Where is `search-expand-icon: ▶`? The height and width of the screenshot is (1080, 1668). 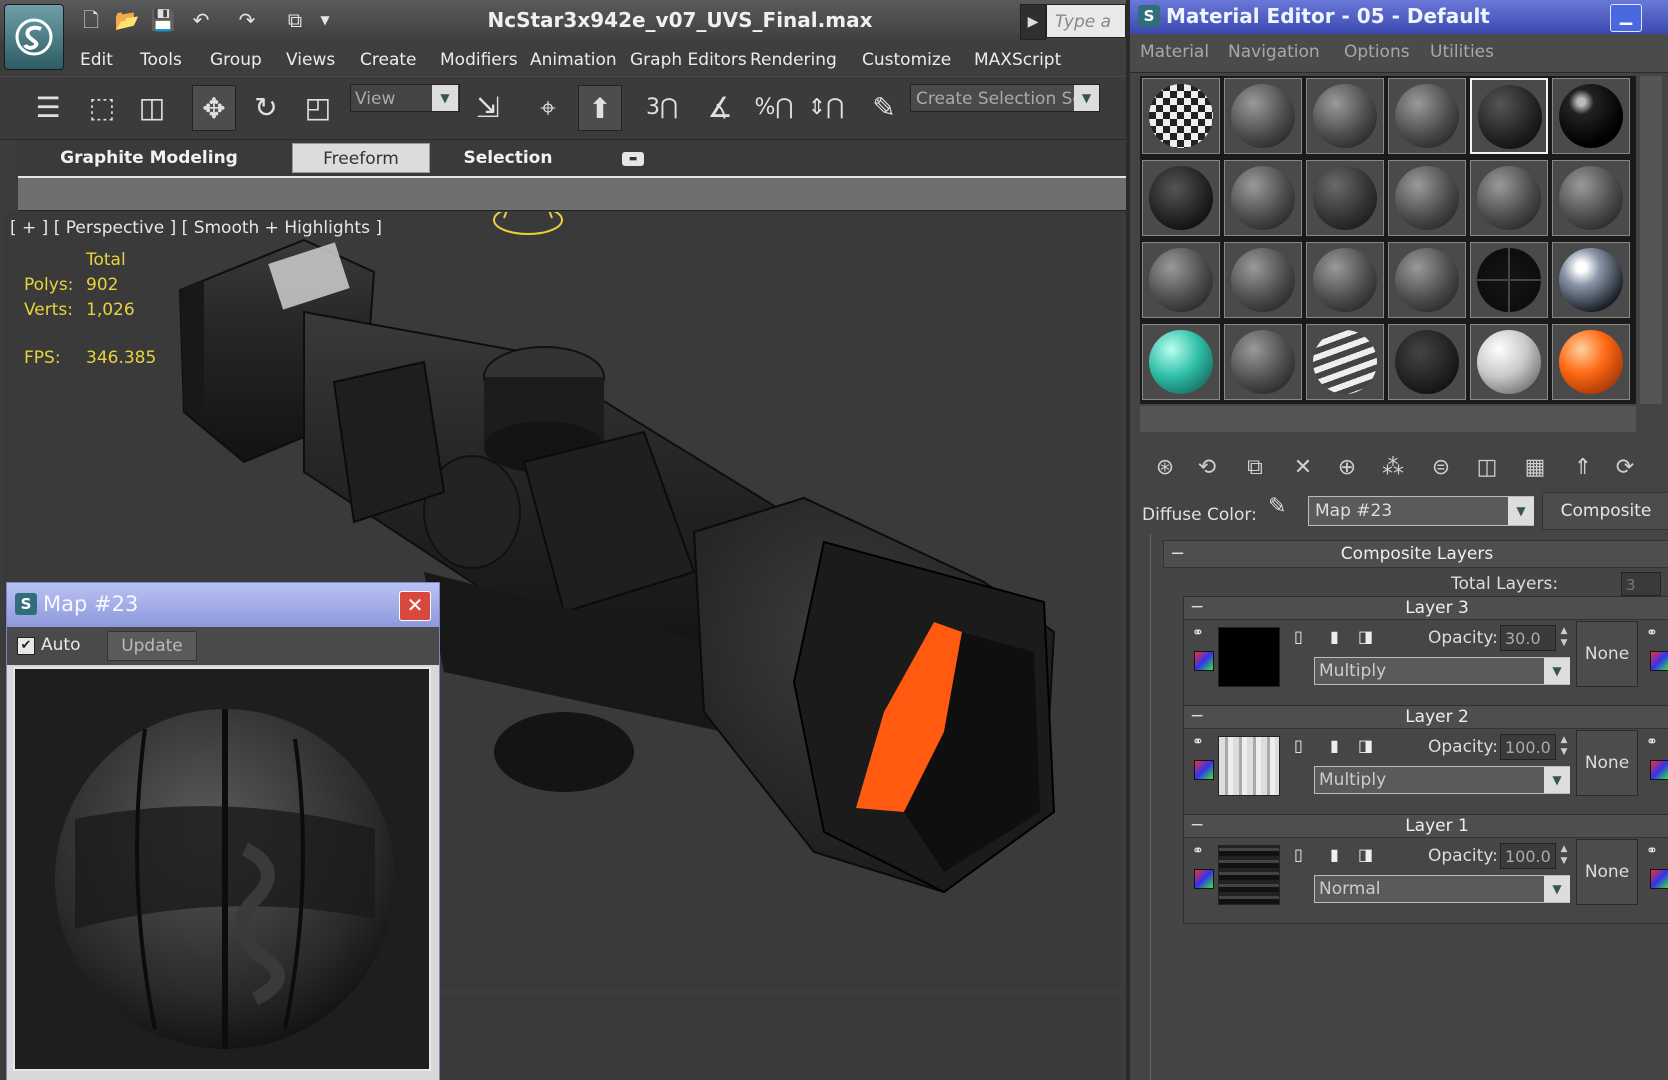 search-expand-icon: ▶ is located at coordinates (1033, 22).